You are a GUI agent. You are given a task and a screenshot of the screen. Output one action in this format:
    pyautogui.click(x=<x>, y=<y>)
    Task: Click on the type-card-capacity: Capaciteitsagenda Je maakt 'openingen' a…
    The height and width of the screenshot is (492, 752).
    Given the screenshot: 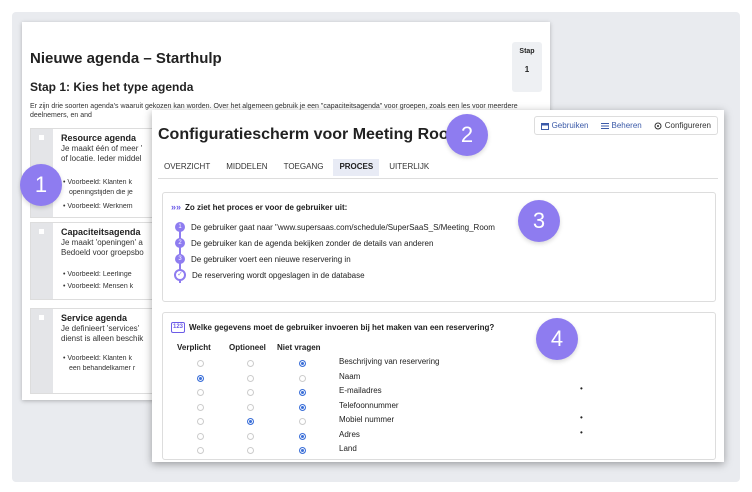 What is the action you would take?
    pyautogui.click(x=96, y=261)
    